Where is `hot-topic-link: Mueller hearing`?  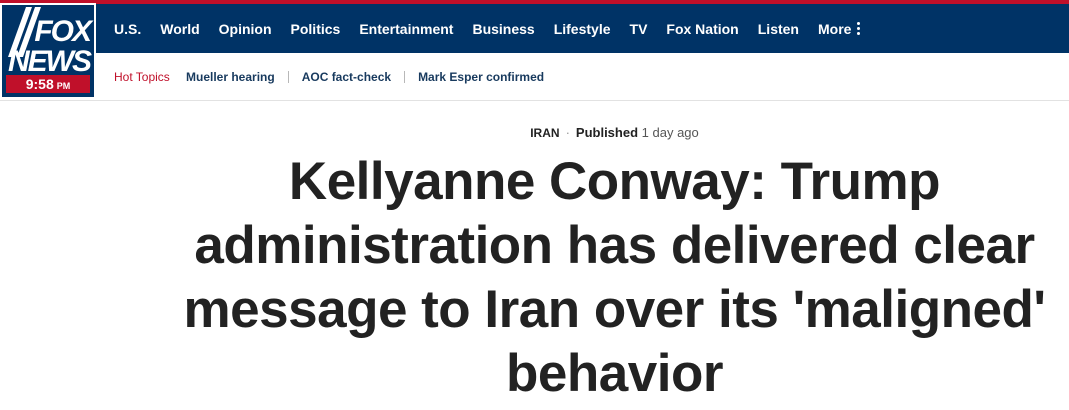
hot-topic-link: Mueller hearing is located at coordinates (230, 77).